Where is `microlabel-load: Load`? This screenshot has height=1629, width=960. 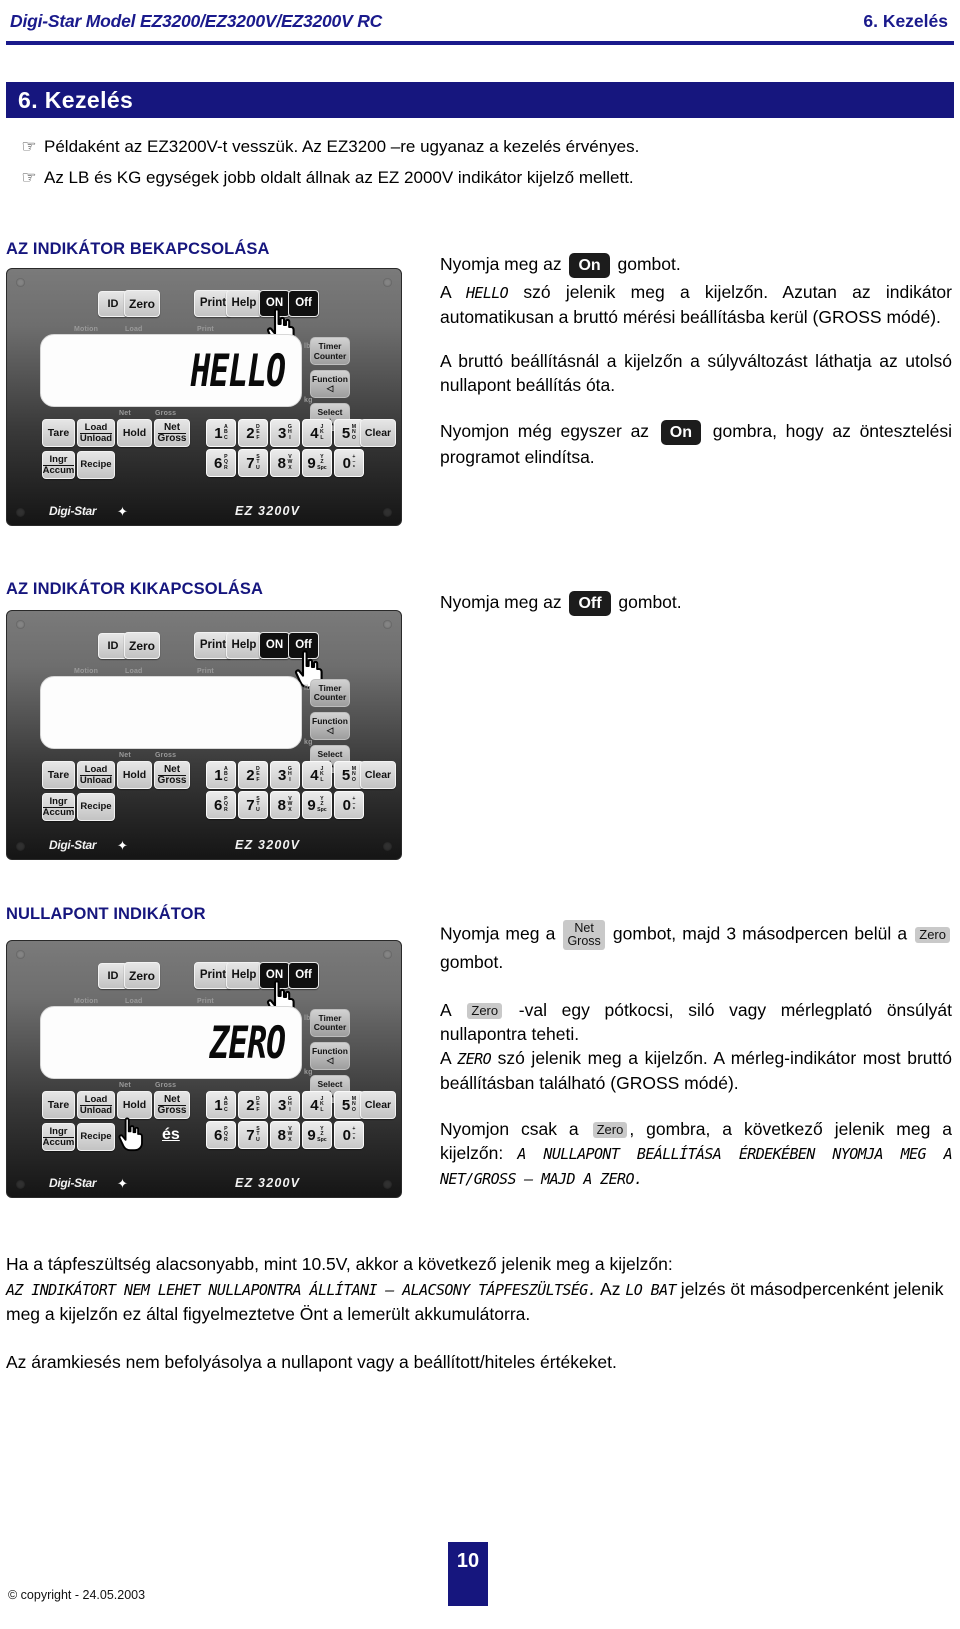 microlabel-load: Load is located at coordinates (134, 329).